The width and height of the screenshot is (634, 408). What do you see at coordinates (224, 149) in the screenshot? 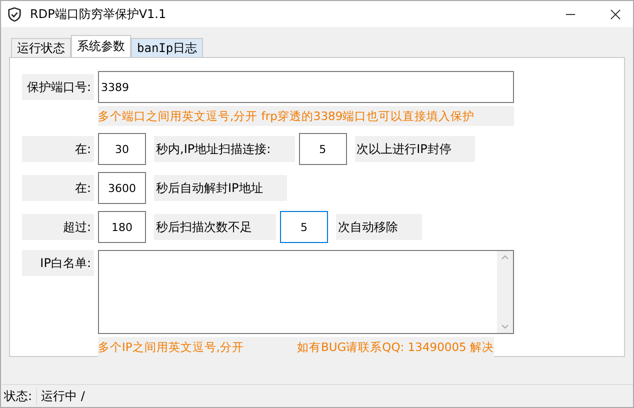
I see `field-text: 秒内,IP地址扫描连接:` at bounding box center [224, 149].